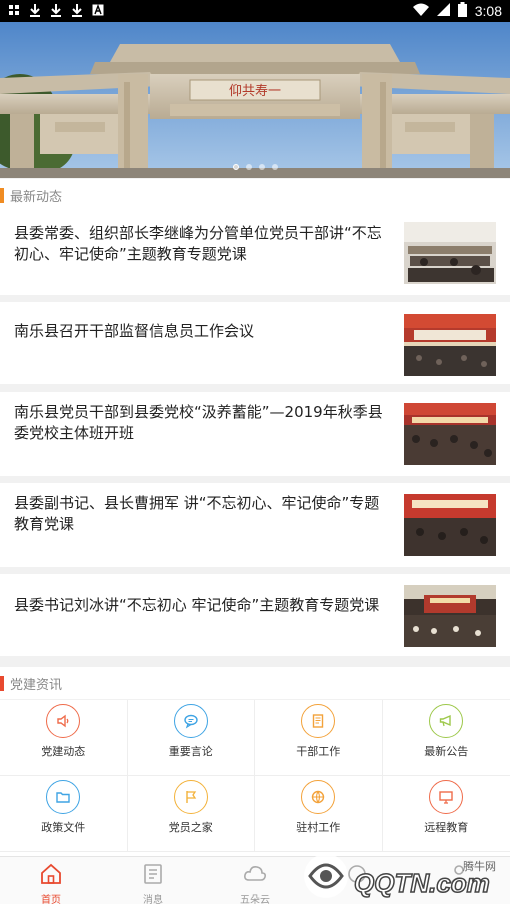 The image size is (510, 904). Describe the element at coordinates (255, 899) in the screenshot. I see `nav-label: 五朵云` at that location.